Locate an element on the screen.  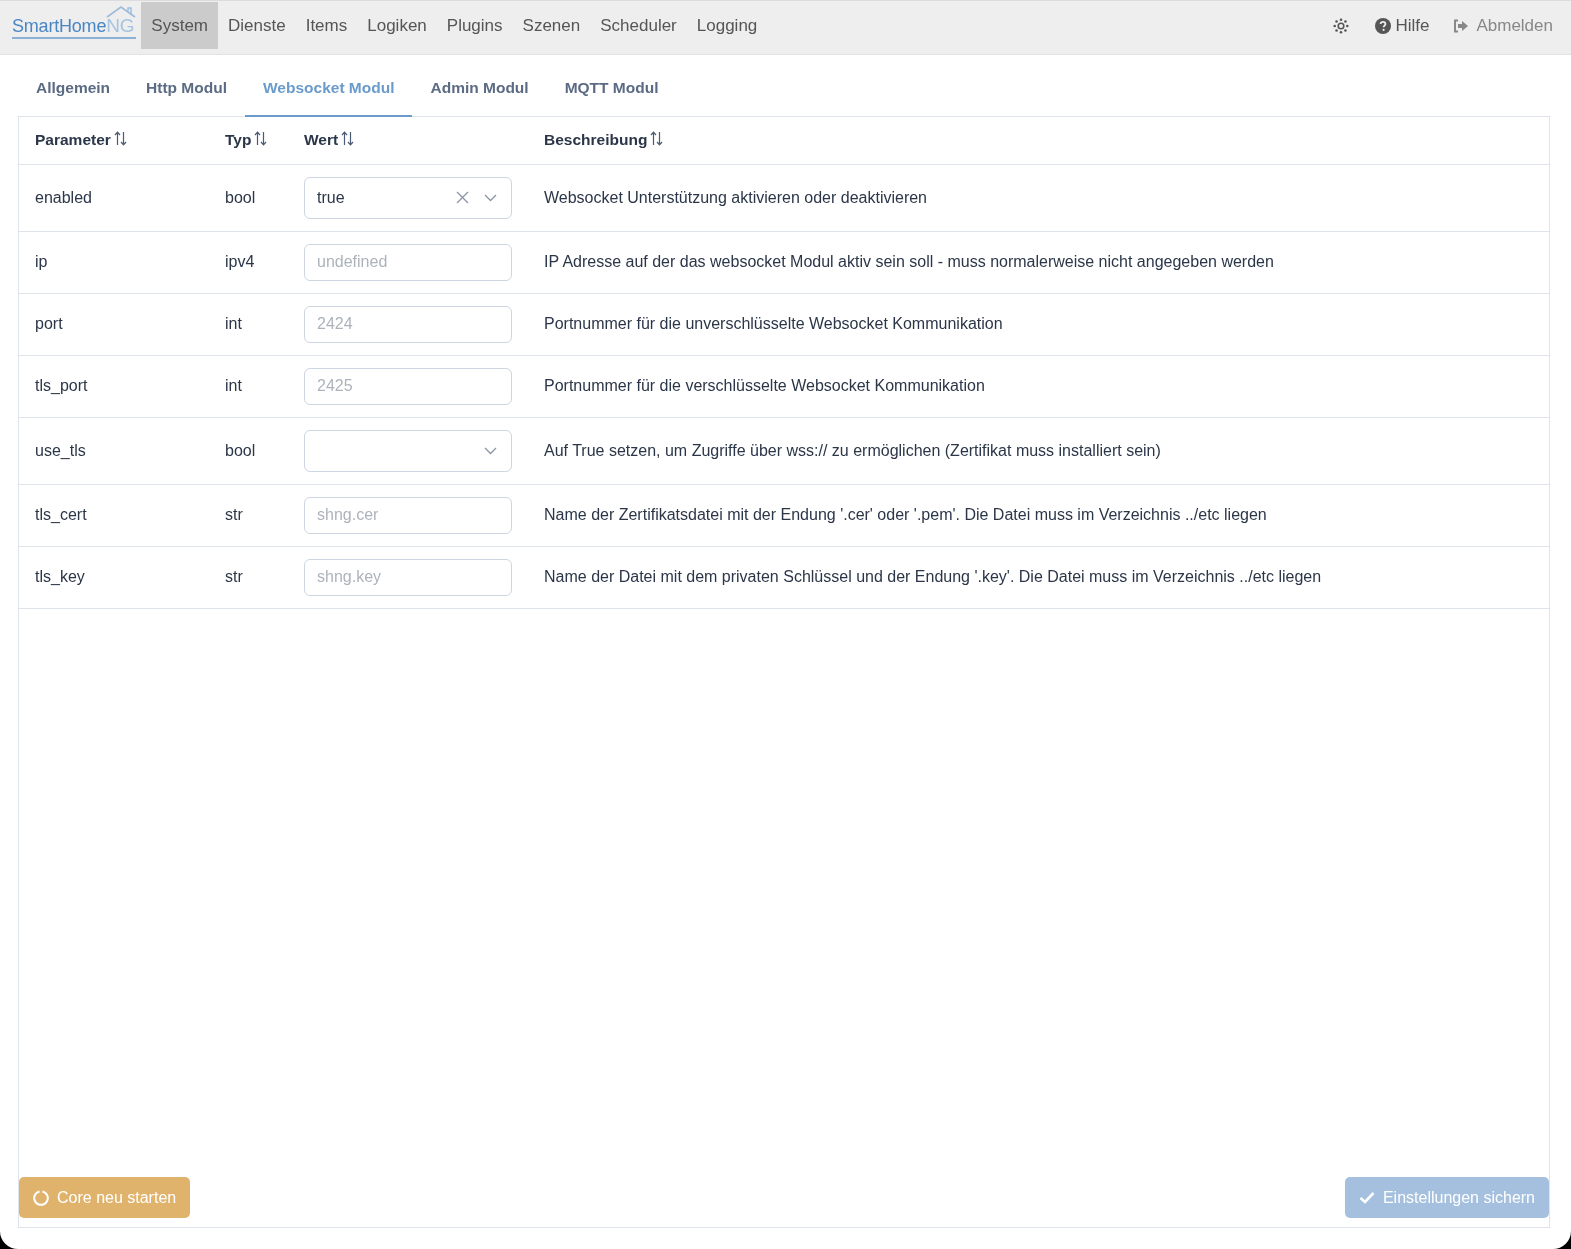
input-field: 2424 is located at coordinates (408, 324).